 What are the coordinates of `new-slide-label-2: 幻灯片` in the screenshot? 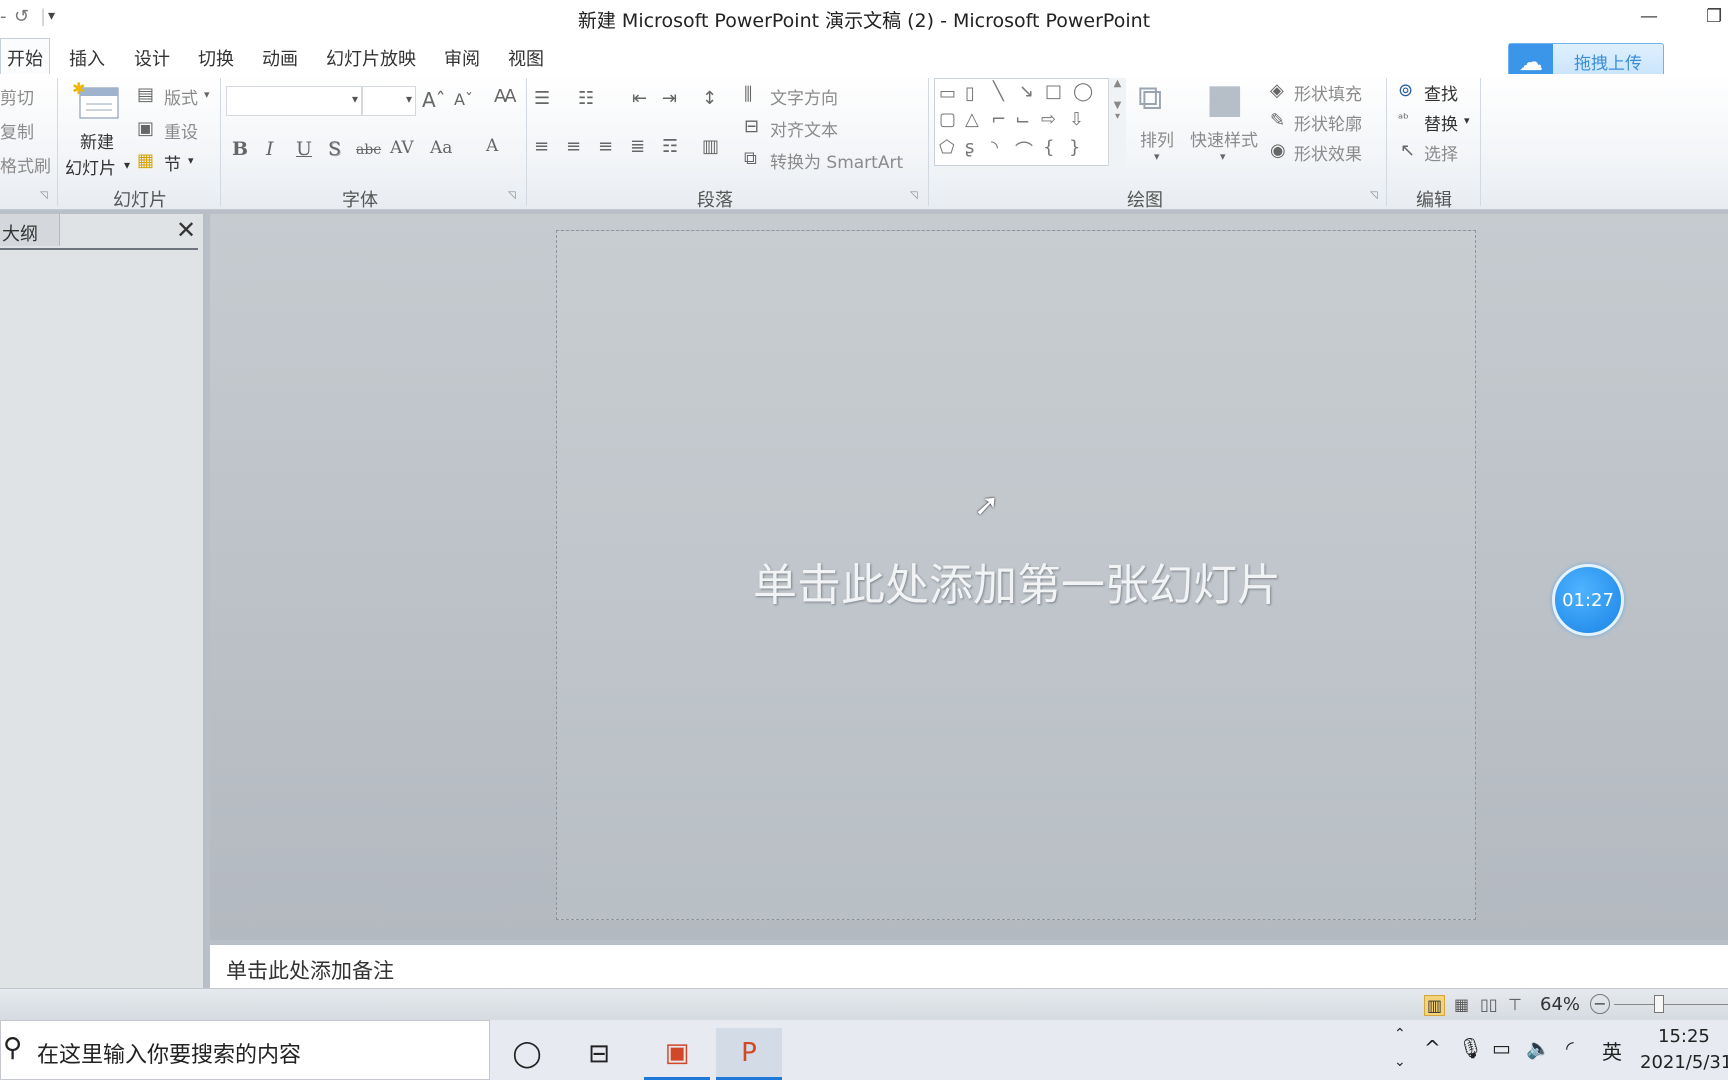 It's located at (90, 166).